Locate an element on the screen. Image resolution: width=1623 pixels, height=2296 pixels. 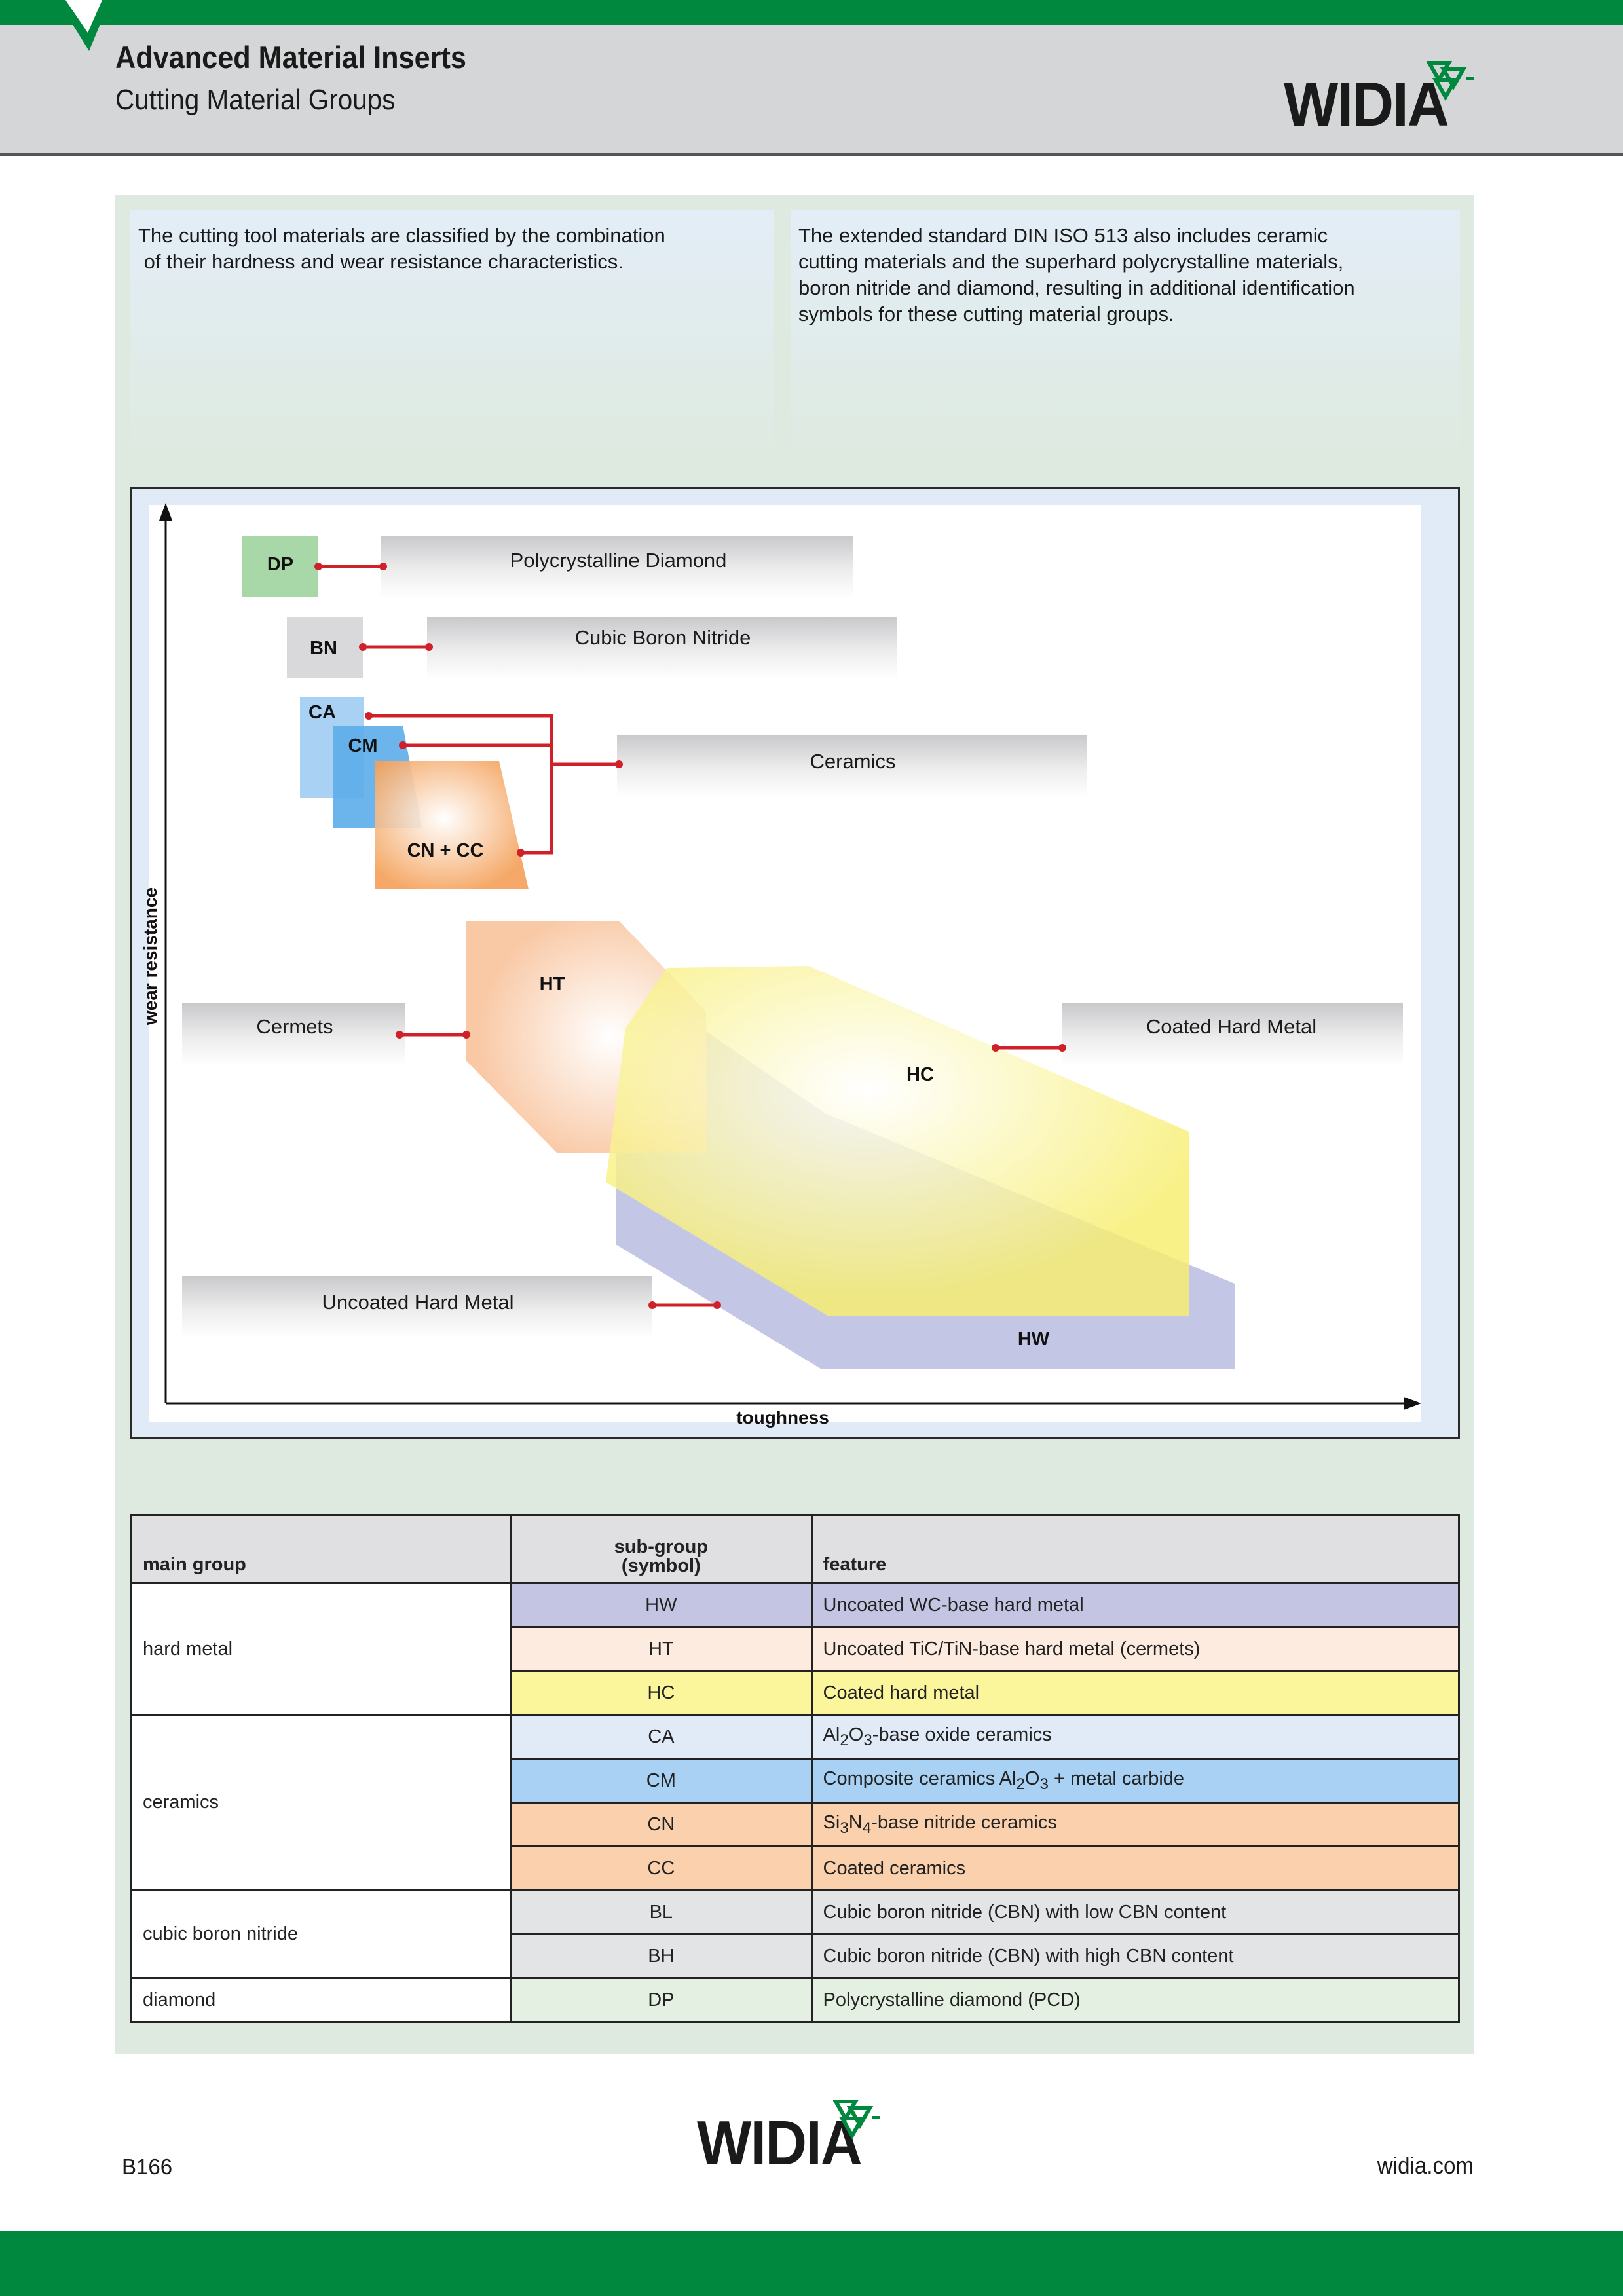
feature-subscript: 4 is located at coordinates (867, 1828).